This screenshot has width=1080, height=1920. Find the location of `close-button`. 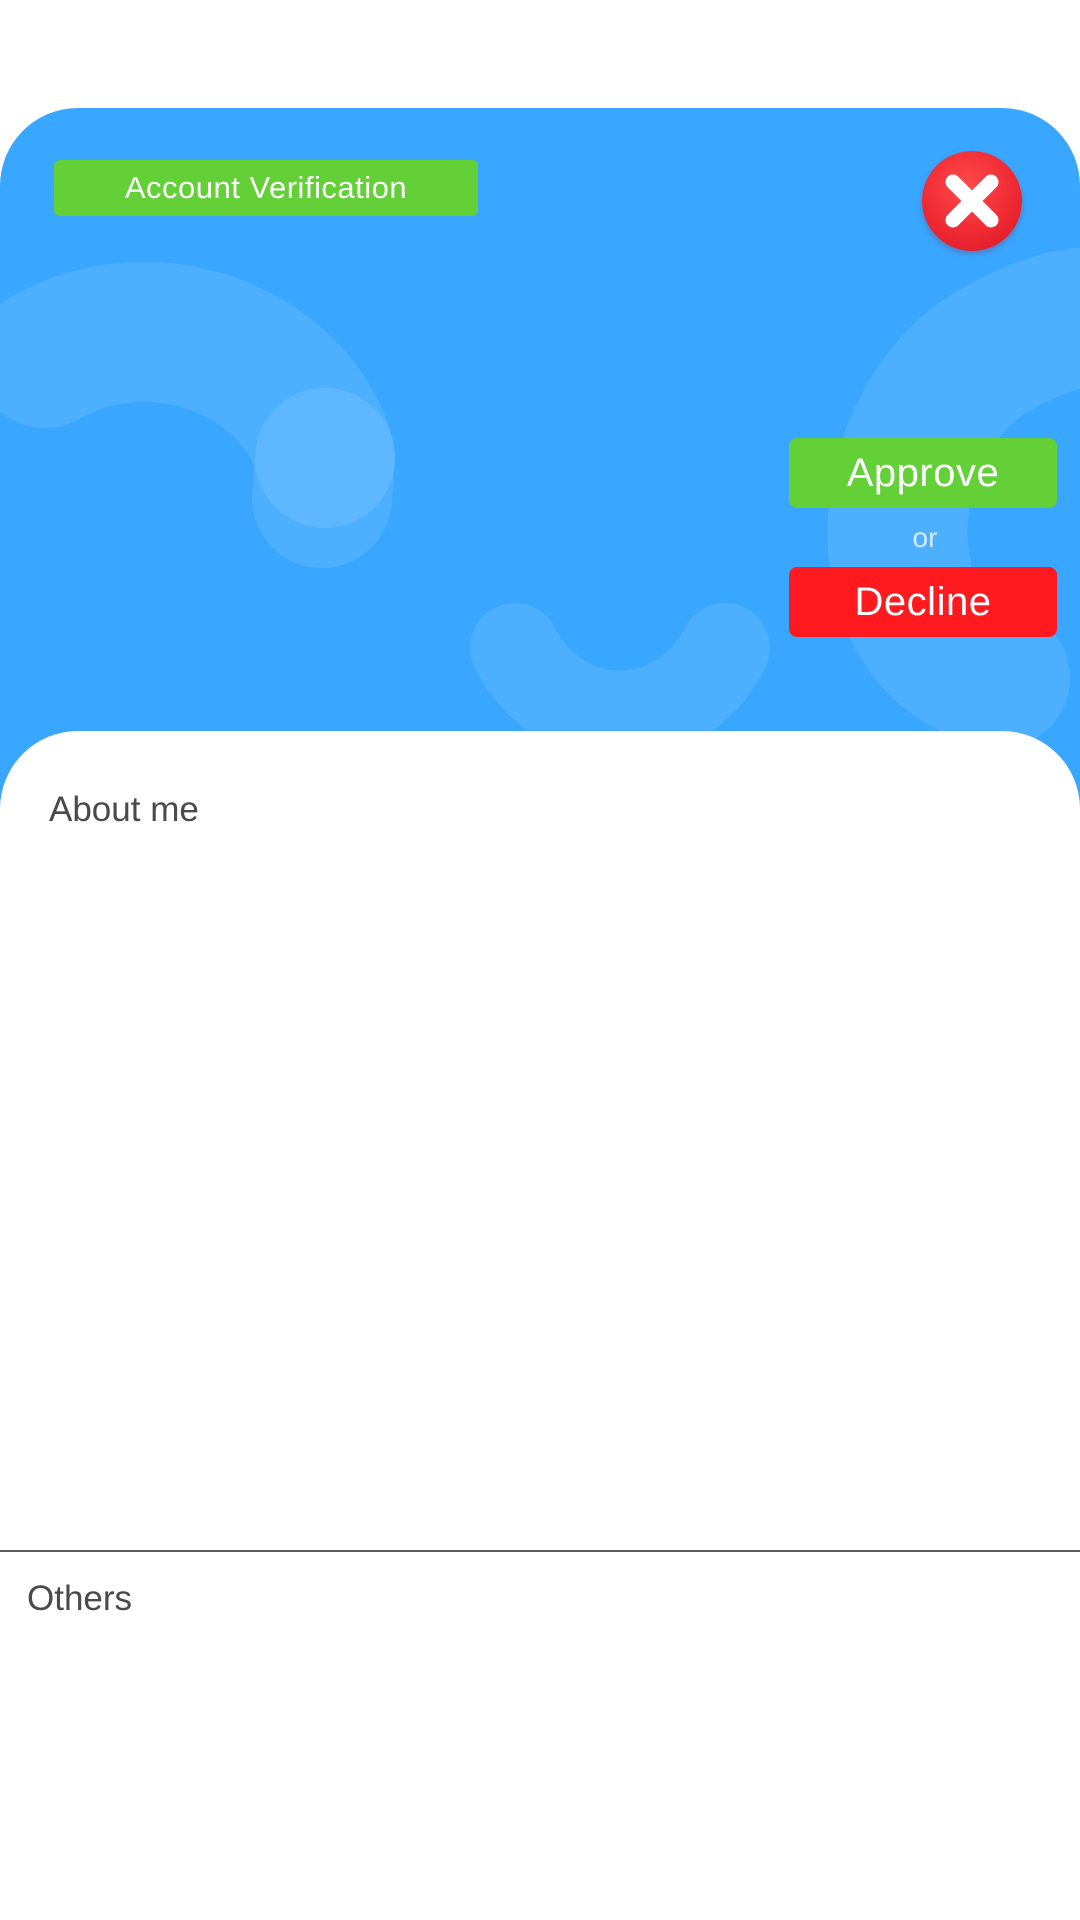

close-button is located at coordinates (972, 201).